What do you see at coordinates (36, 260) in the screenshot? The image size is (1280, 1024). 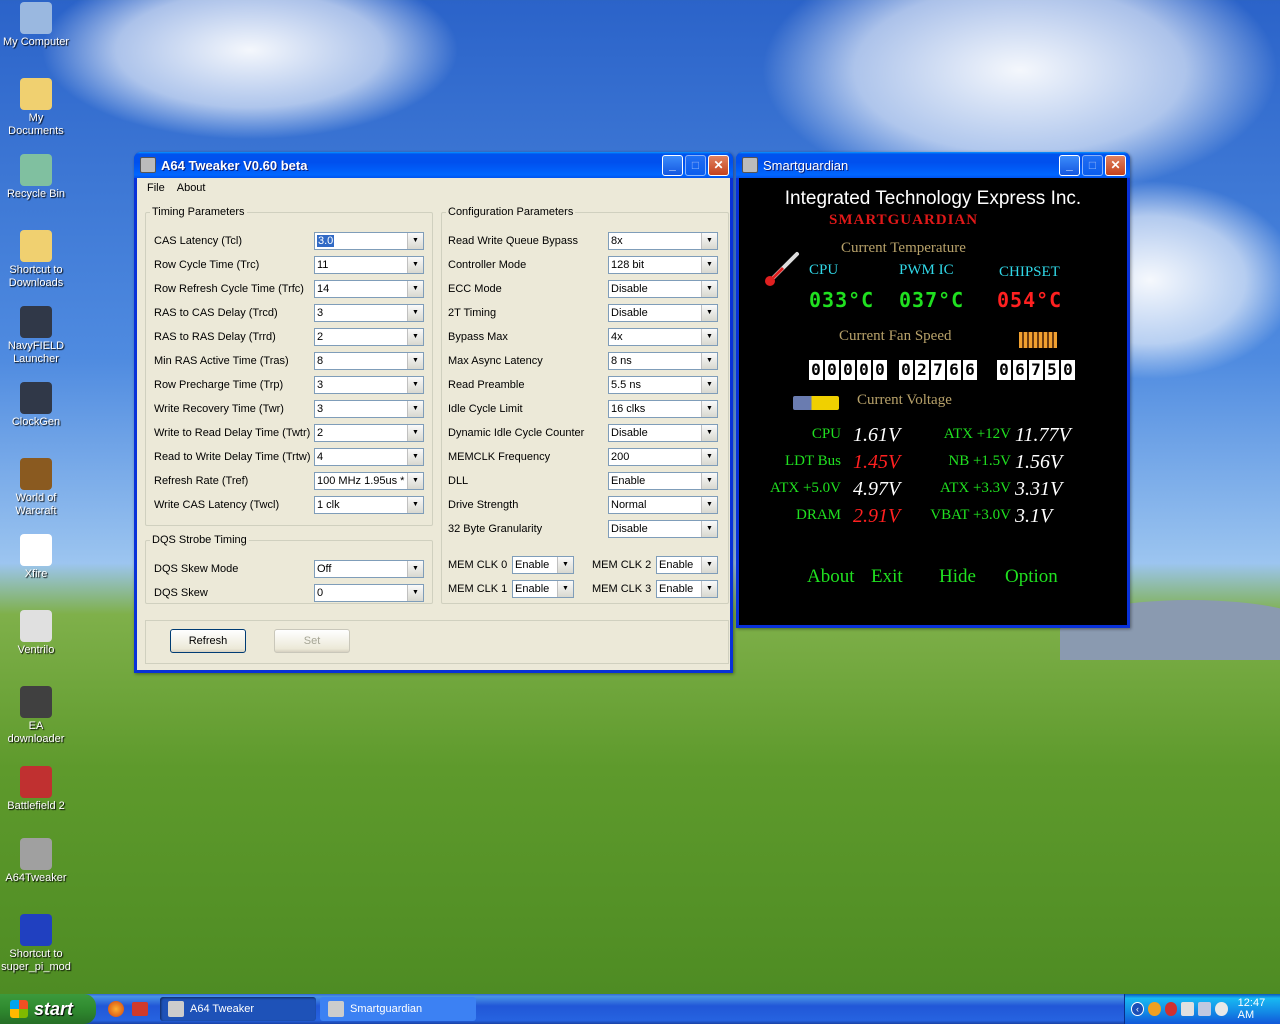 I see `desktop-icon-shortcut-to-downloads: Shortcut to Downloads` at bounding box center [36, 260].